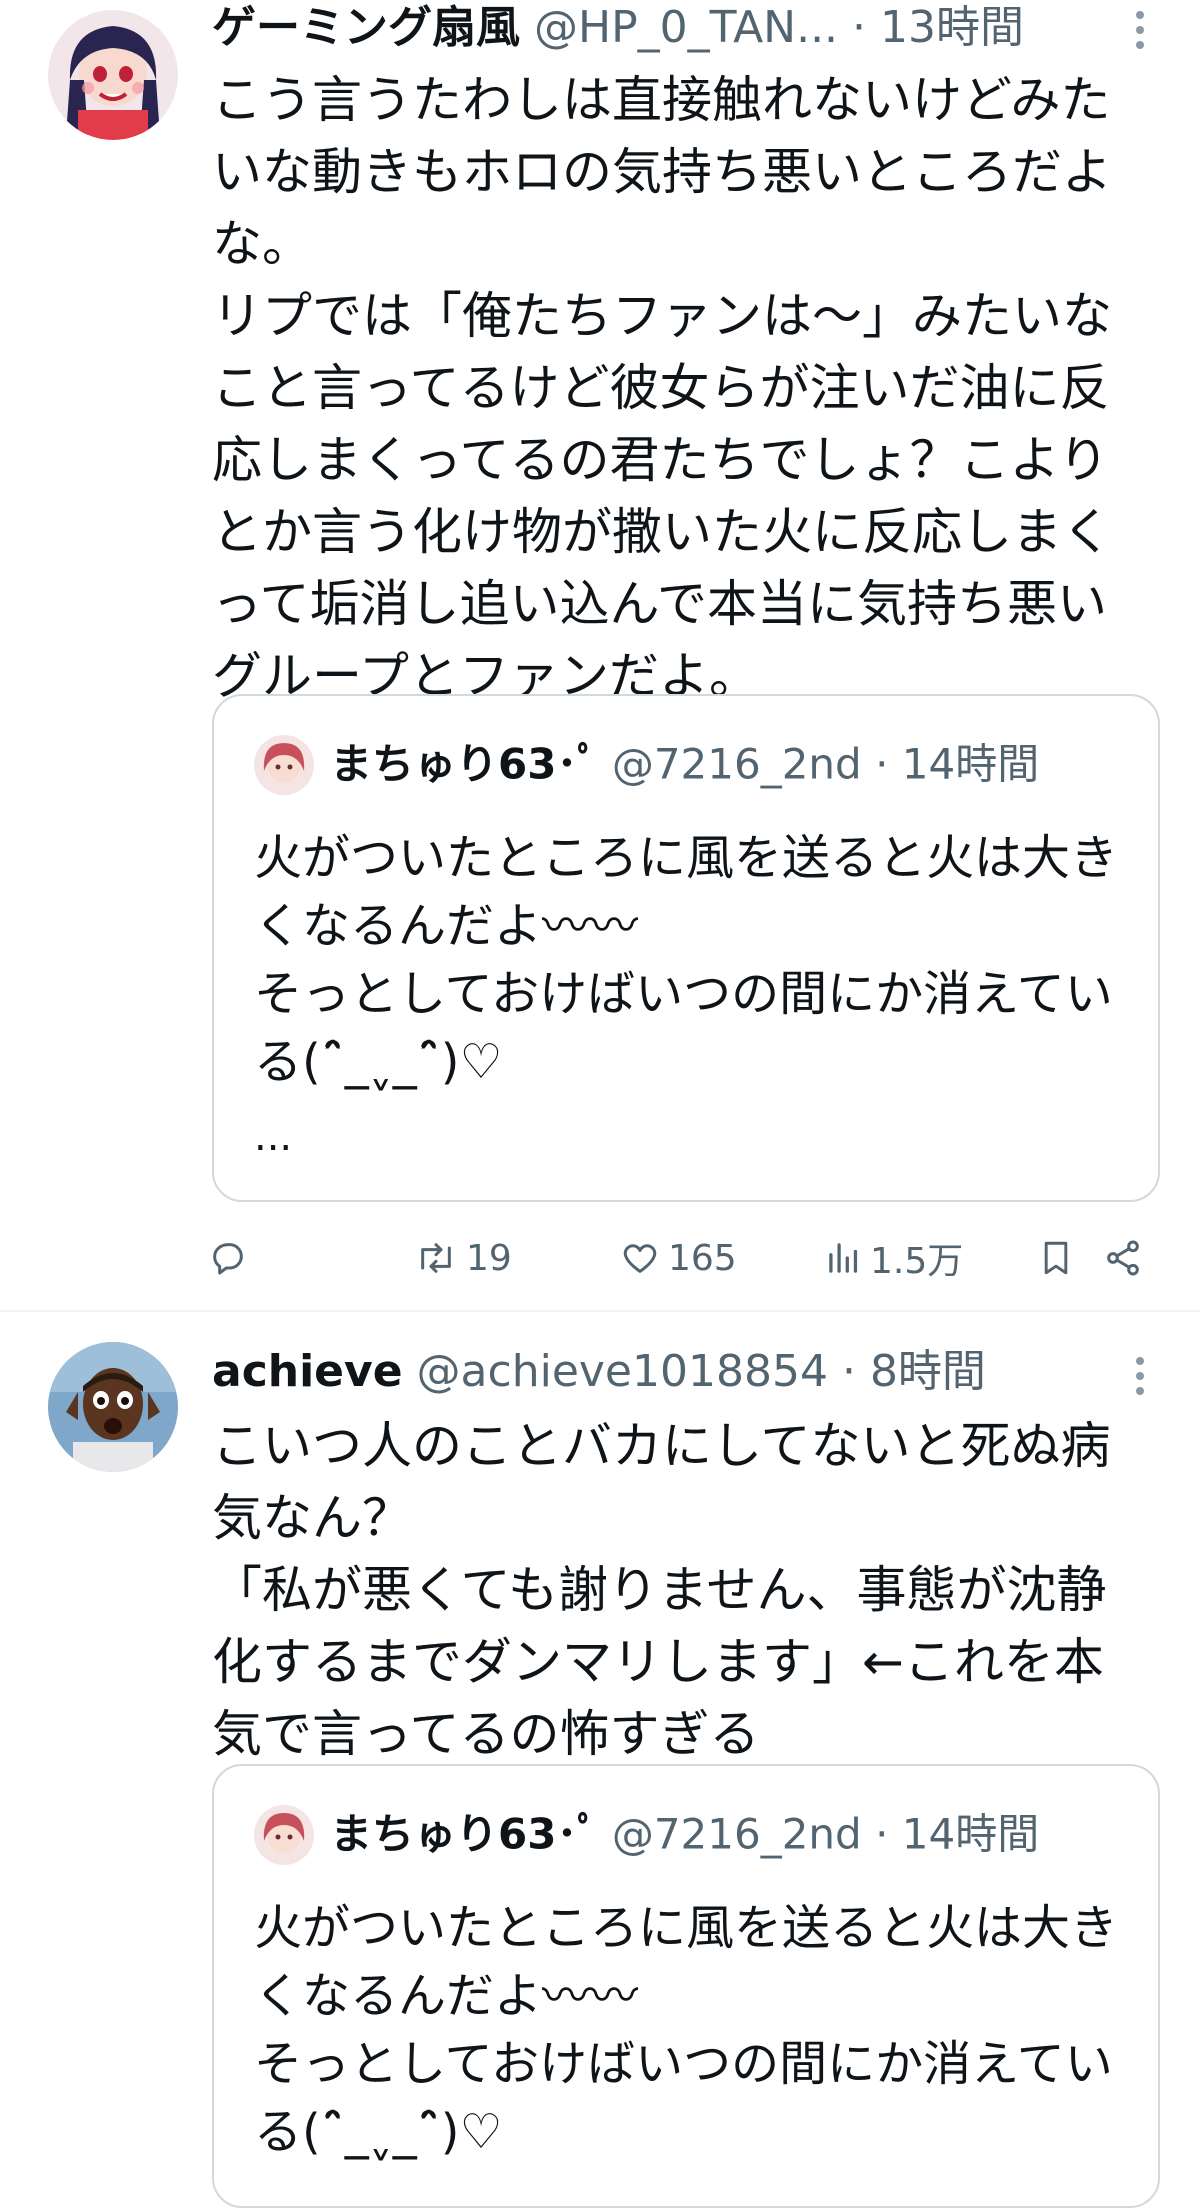 Image resolution: width=1200 pixels, height=2208 pixels. What do you see at coordinates (307, 1371) in the screenshot?
I see `display-name: achieve` at bounding box center [307, 1371].